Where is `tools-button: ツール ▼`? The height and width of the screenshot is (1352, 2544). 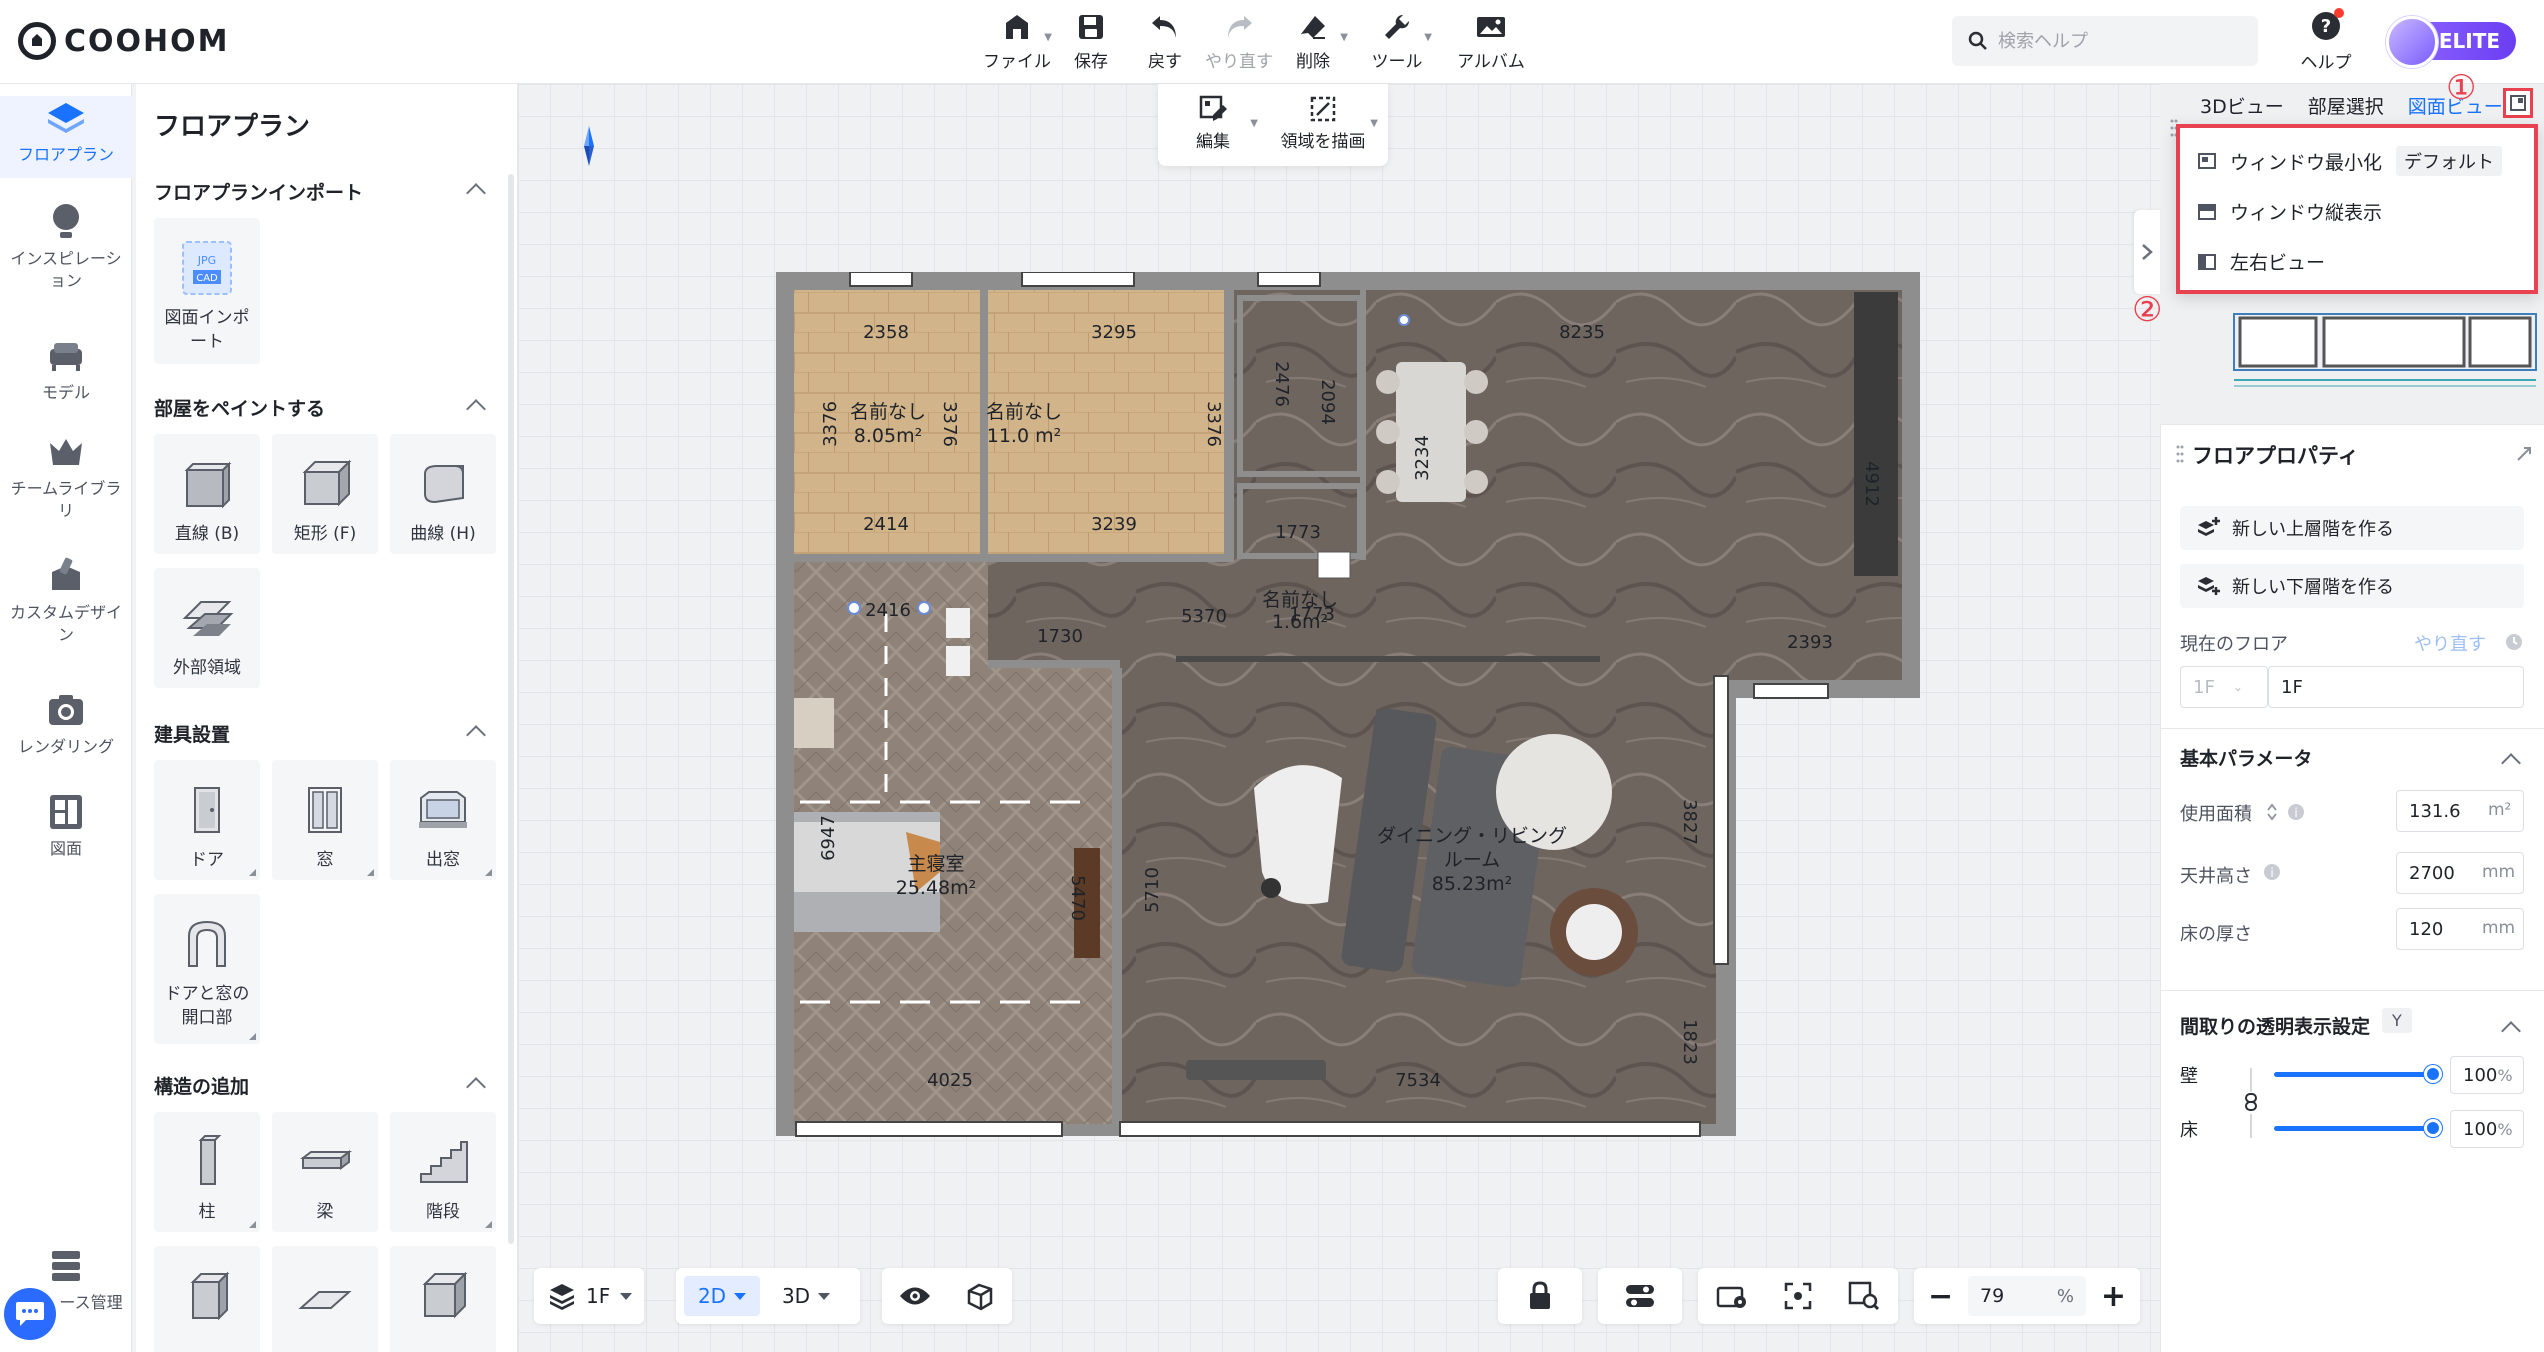 tools-button: ツール ▼ is located at coordinates (1397, 41).